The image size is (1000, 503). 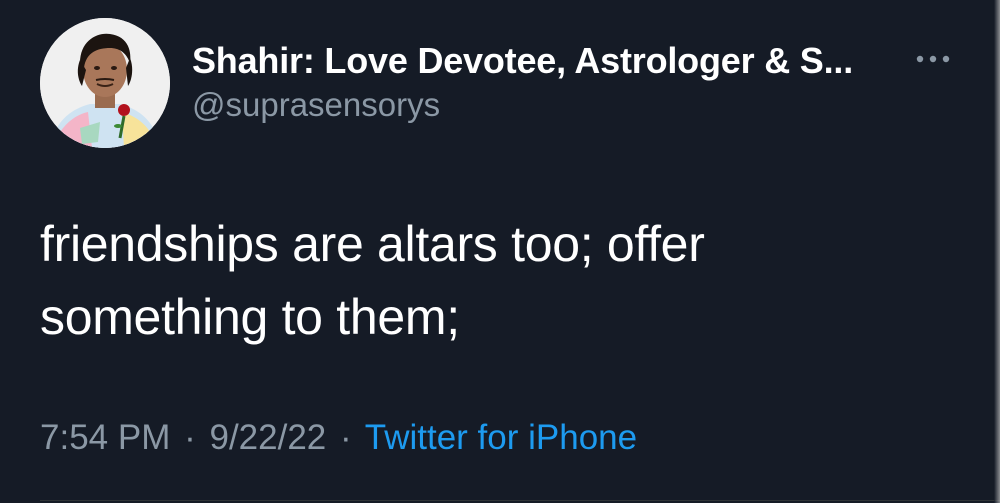 I want to click on tweet-time: 7:54 PM, so click(x=105, y=437).